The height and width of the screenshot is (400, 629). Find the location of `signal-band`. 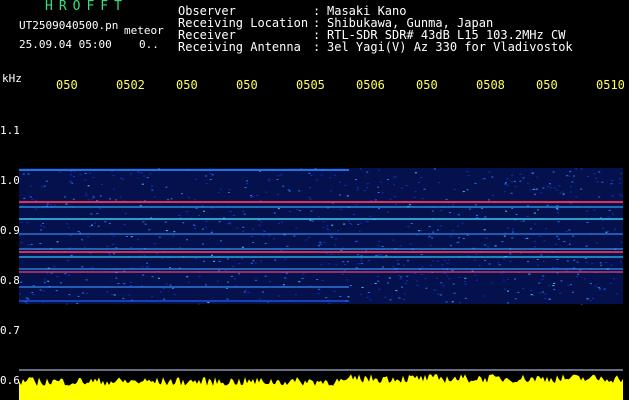

signal-band is located at coordinates (321, 269).